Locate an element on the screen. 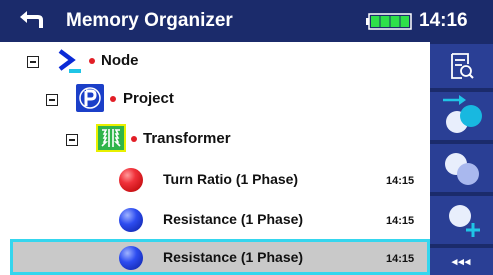  add-new-measurement-icon is located at coordinates (464, 221).